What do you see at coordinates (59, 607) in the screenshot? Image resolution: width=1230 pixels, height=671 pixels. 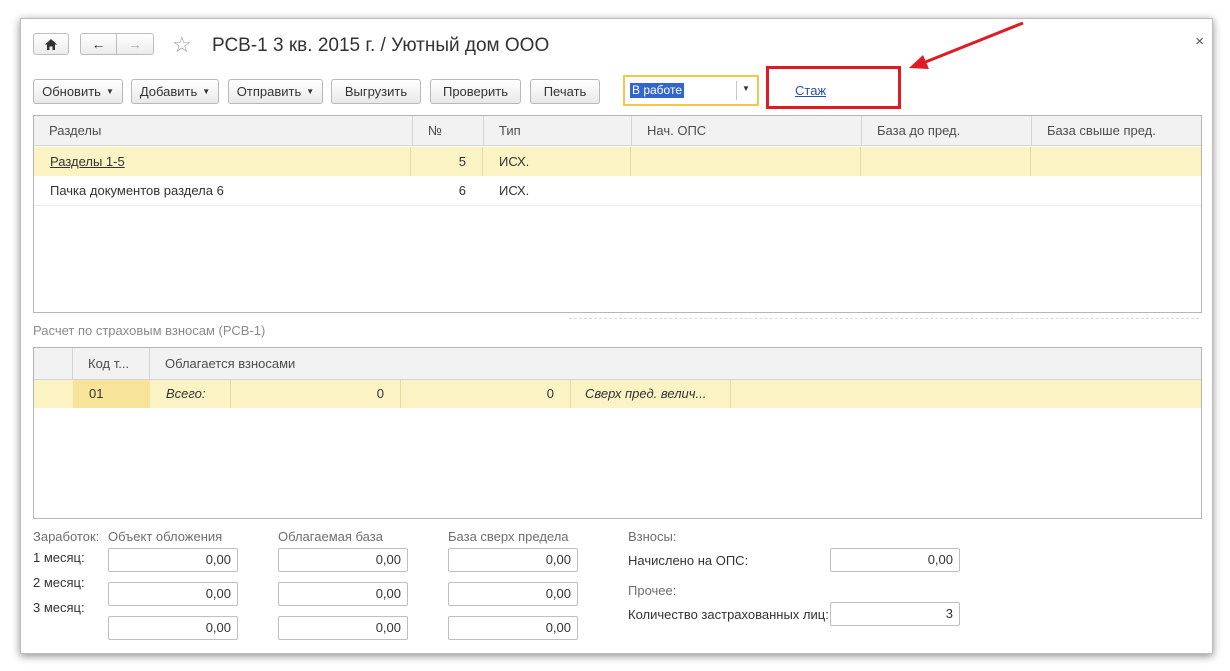 I see `month-3-label: 3 месяц:` at bounding box center [59, 607].